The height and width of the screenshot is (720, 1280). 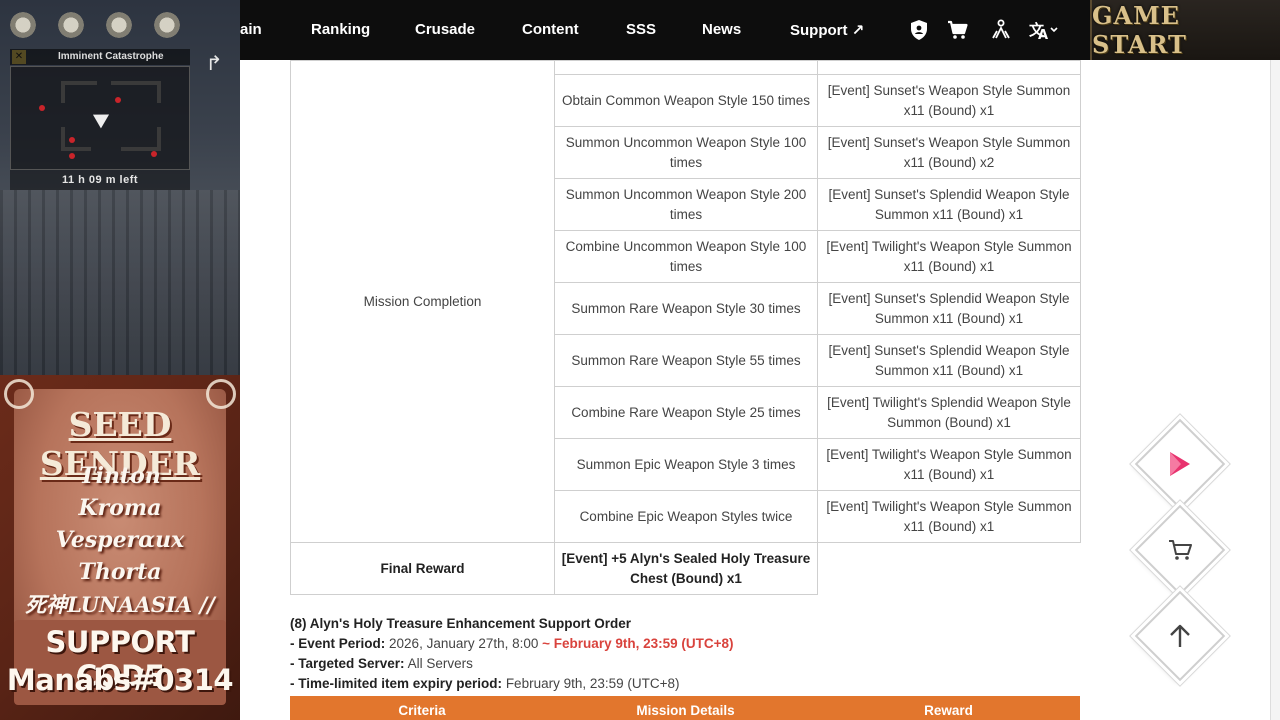 What do you see at coordinates (919, 30) in the screenshot?
I see `shield-icon` at bounding box center [919, 30].